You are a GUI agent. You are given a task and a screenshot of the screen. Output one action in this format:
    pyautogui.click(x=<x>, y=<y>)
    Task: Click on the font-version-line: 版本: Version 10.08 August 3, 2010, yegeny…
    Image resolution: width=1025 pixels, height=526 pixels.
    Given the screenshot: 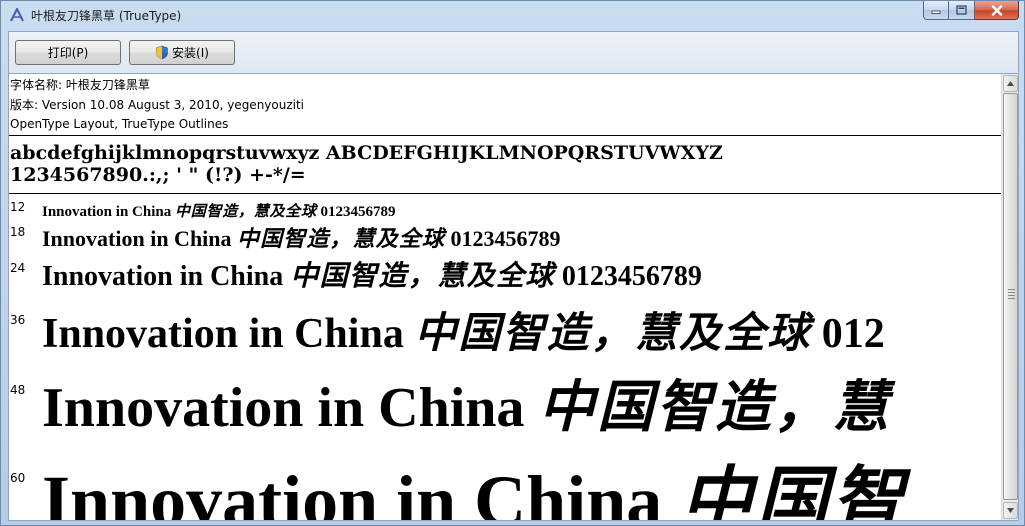 What is the action you would take?
    pyautogui.click(x=157, y=104)
    